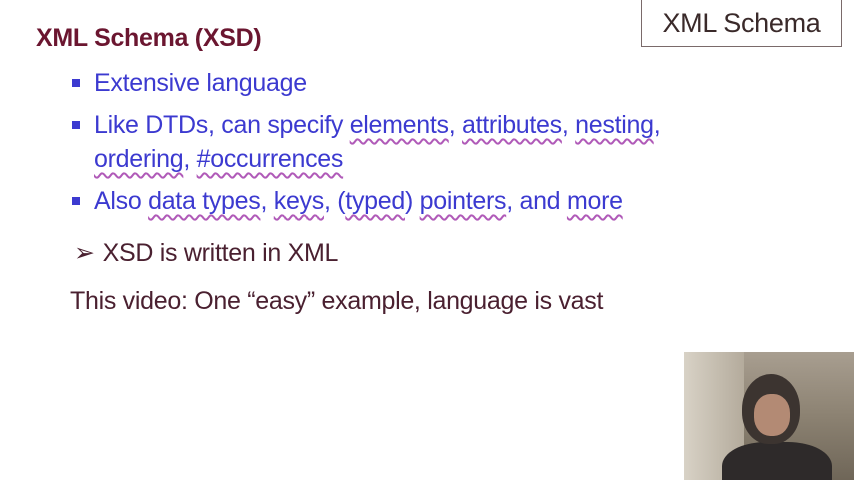 Image resolution: width=854 pixels, height=480 pixels. I want to click on annotated-term: pointers, so click(463, 201).